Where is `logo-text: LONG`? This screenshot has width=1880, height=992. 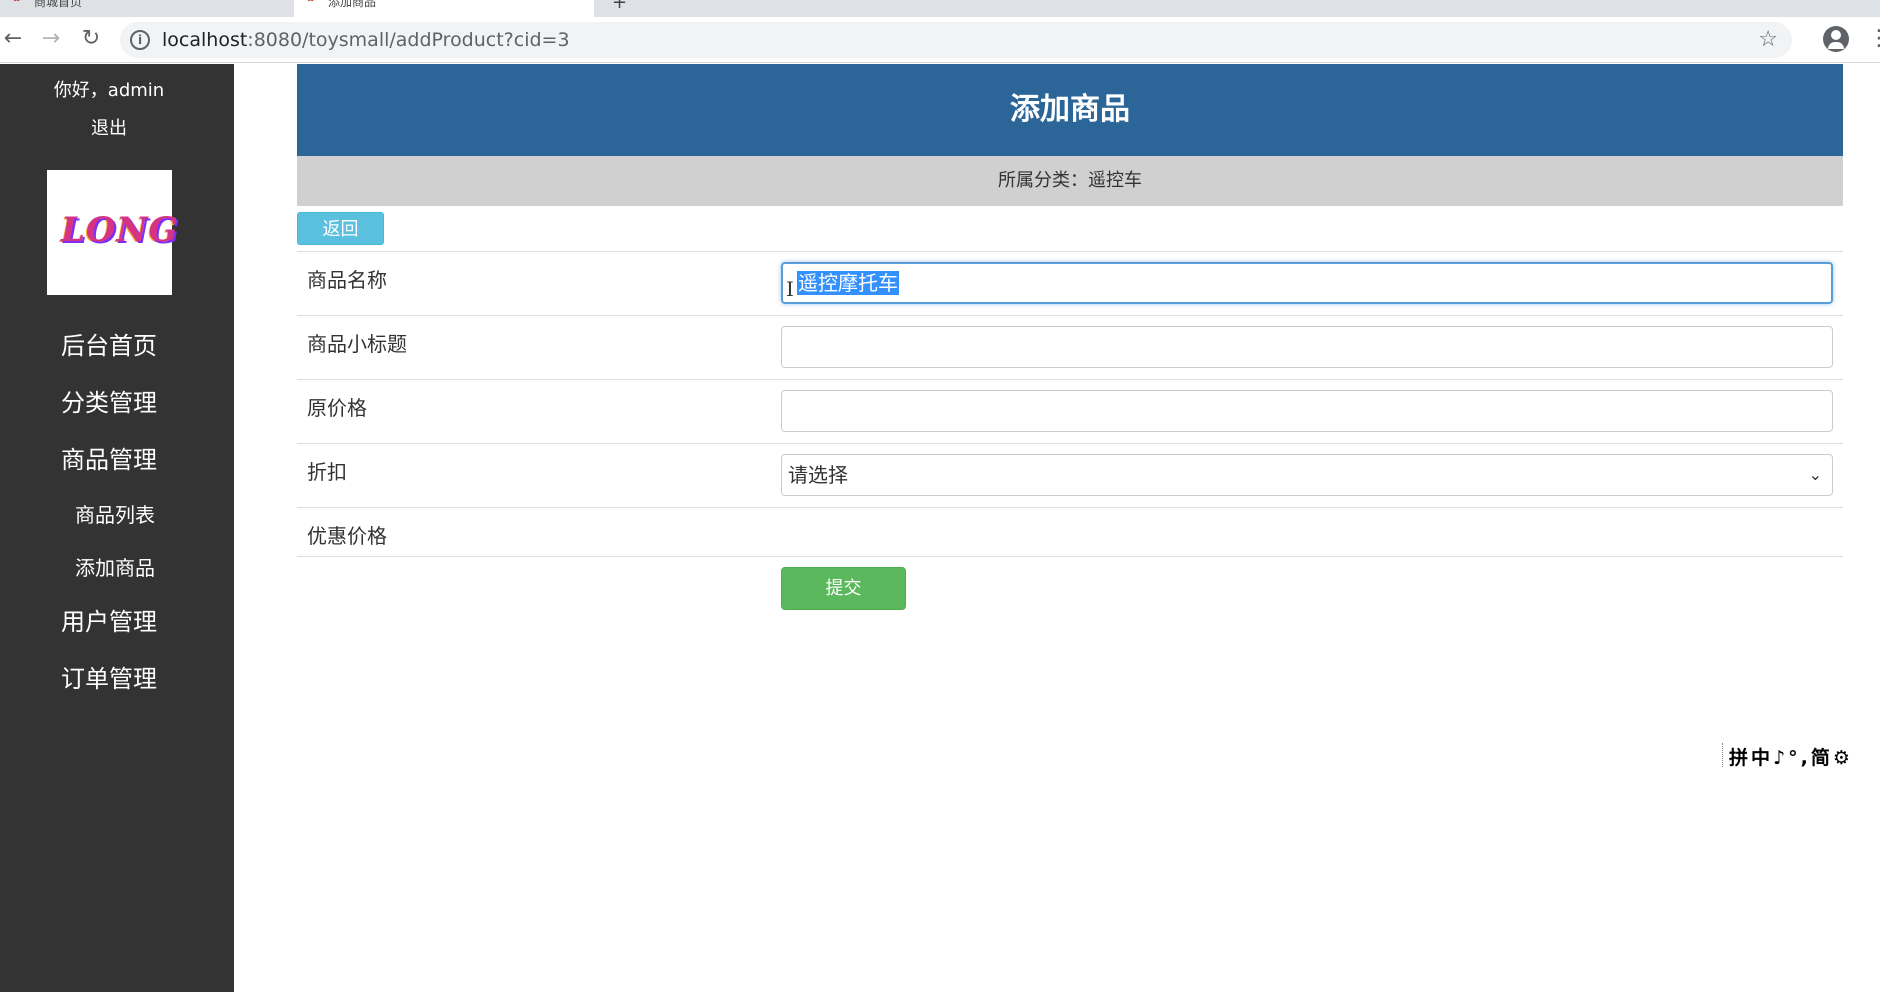
logo-text: LONG is located at coordinates (120, 230).